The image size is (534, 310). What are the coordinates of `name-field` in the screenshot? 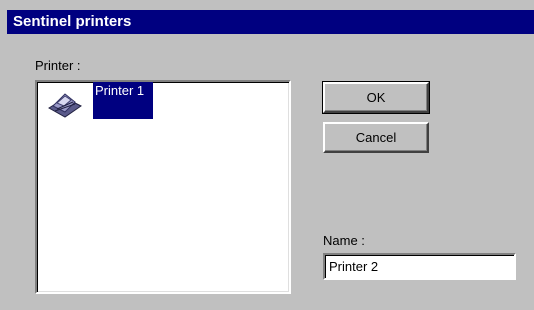 It's located at (419, 266).